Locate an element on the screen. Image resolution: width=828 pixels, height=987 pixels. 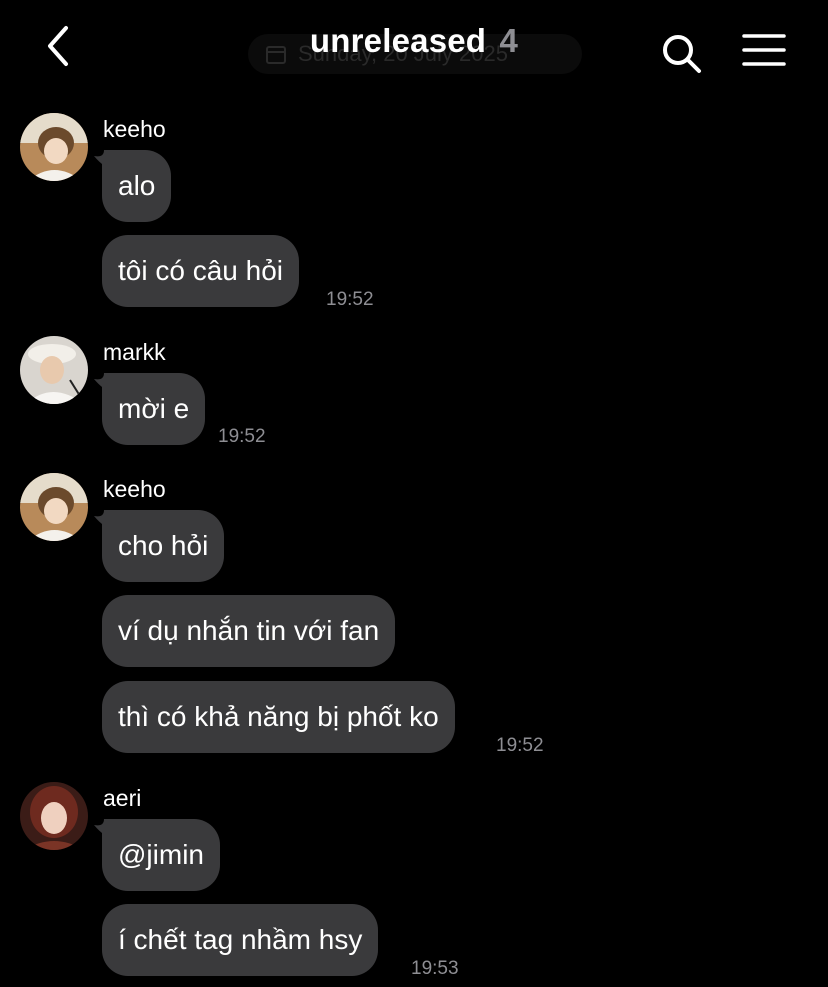
message-bubble: alo is located at coordinates (137, 186).